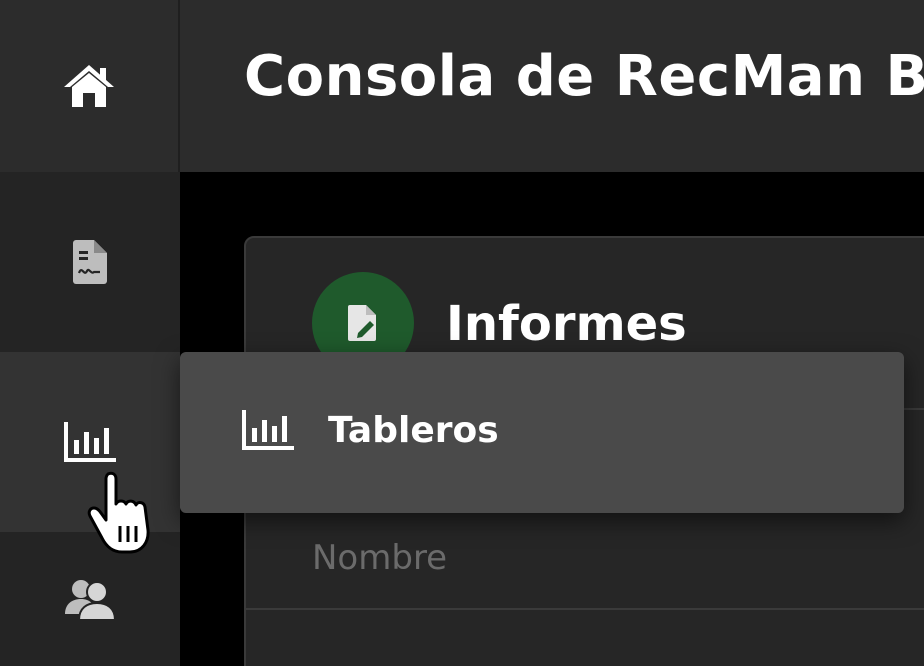  I want to click on users-icon, so click(90, 600).